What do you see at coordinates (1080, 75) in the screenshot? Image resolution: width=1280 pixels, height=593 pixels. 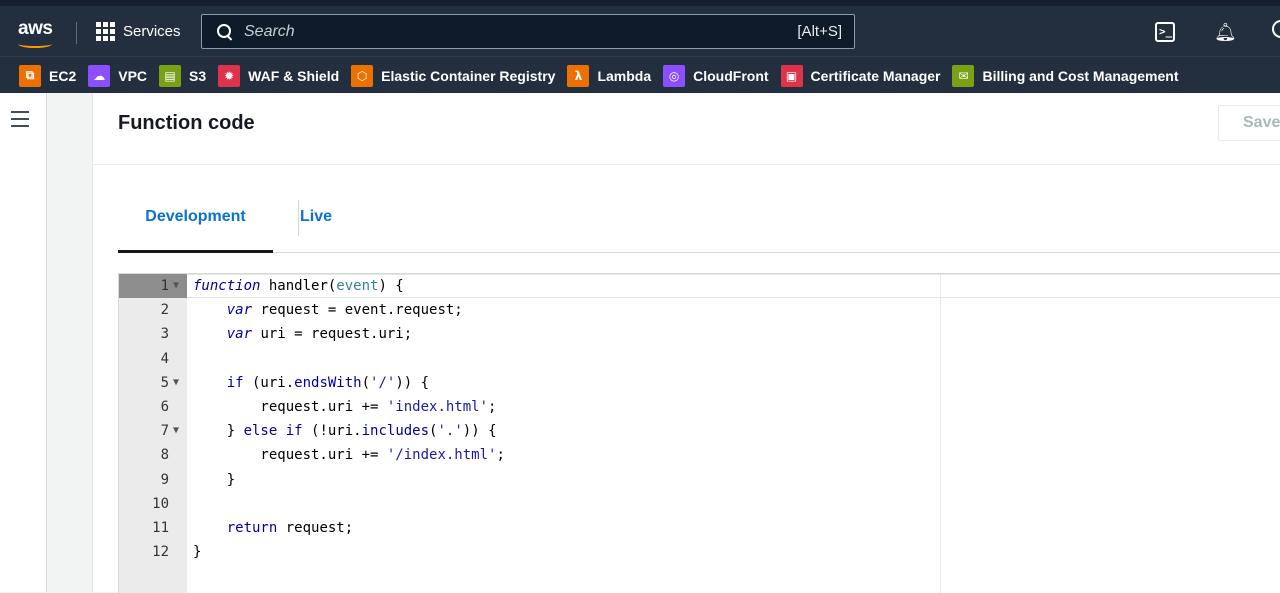 I see `favorite-label: Billing and Cost Management` at bounding box center [1080, 75].